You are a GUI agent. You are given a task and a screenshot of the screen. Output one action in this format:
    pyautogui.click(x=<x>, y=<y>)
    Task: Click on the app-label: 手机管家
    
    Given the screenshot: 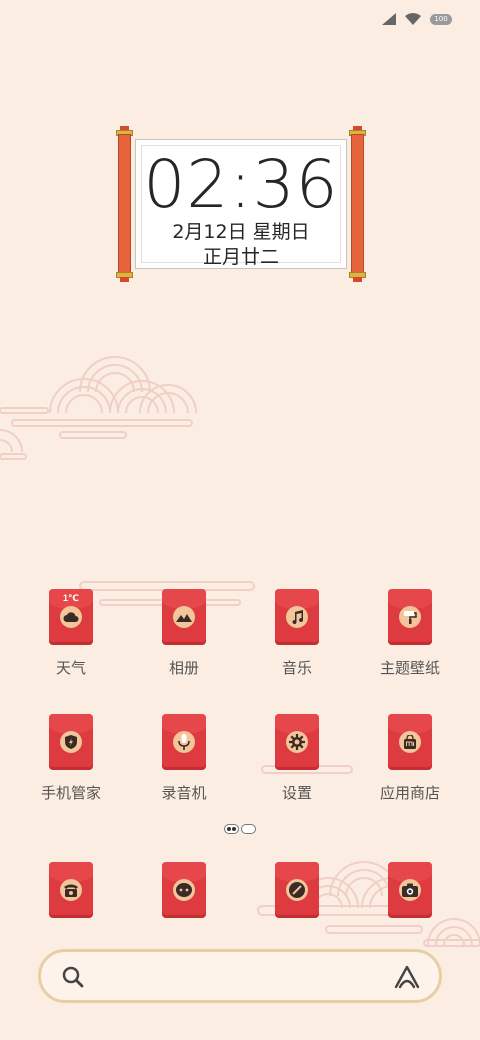 What is the action you would take?
    pyautogui.click(x=70, y=793)
    